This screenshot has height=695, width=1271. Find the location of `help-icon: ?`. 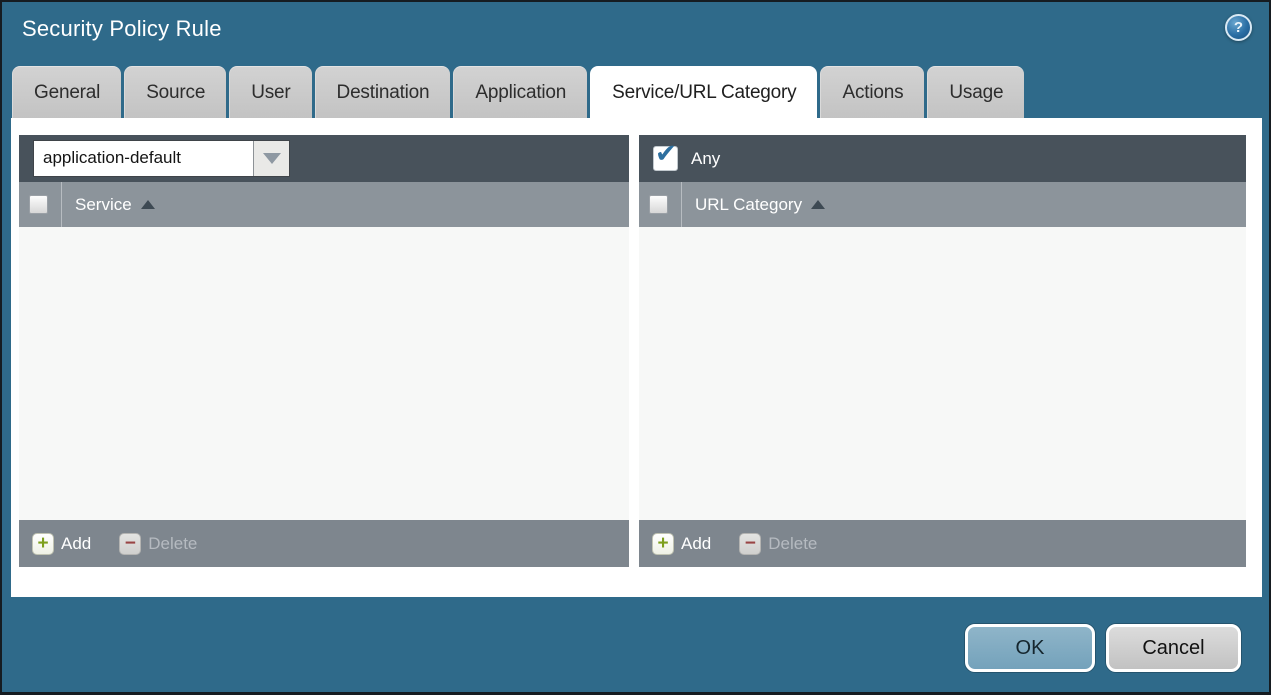

help-icon: ? is located at coordinates (1238, 27).